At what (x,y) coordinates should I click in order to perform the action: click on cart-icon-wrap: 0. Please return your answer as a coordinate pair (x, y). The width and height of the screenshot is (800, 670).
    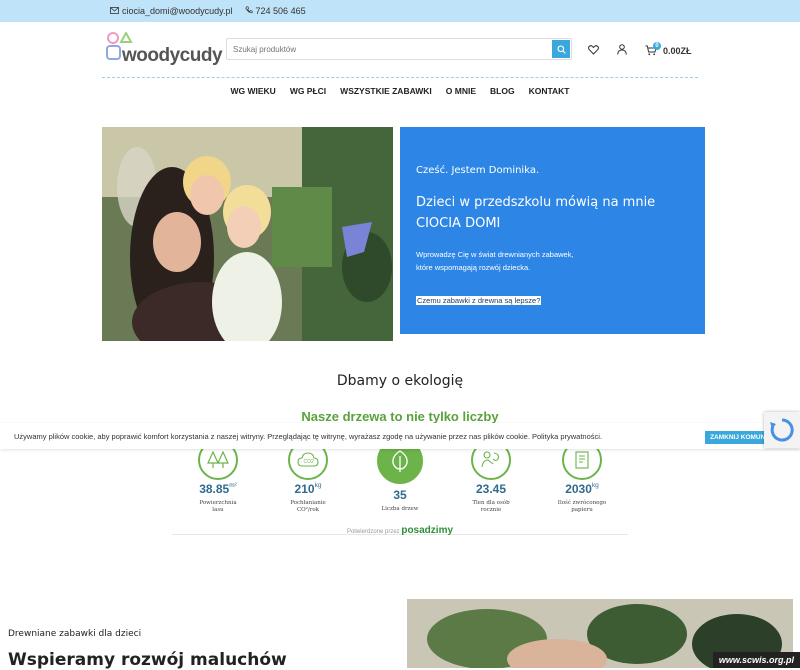
    Looking at the image, I should click on (651, 51).